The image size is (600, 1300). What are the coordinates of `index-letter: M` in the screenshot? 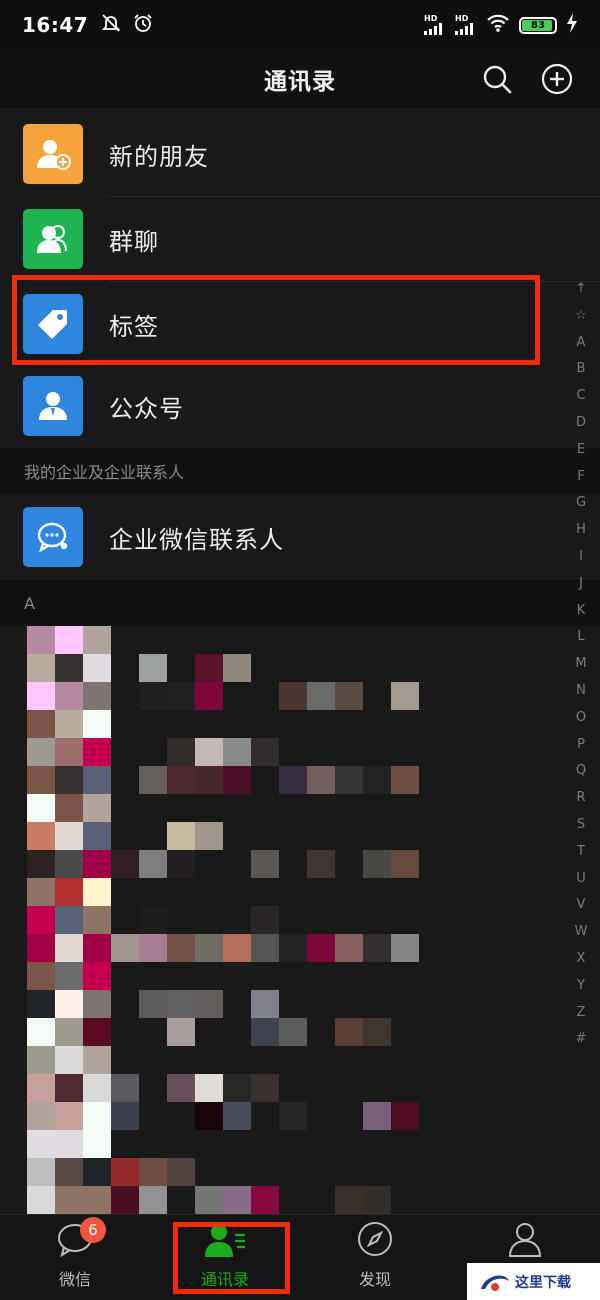 It's located at (580, 664).